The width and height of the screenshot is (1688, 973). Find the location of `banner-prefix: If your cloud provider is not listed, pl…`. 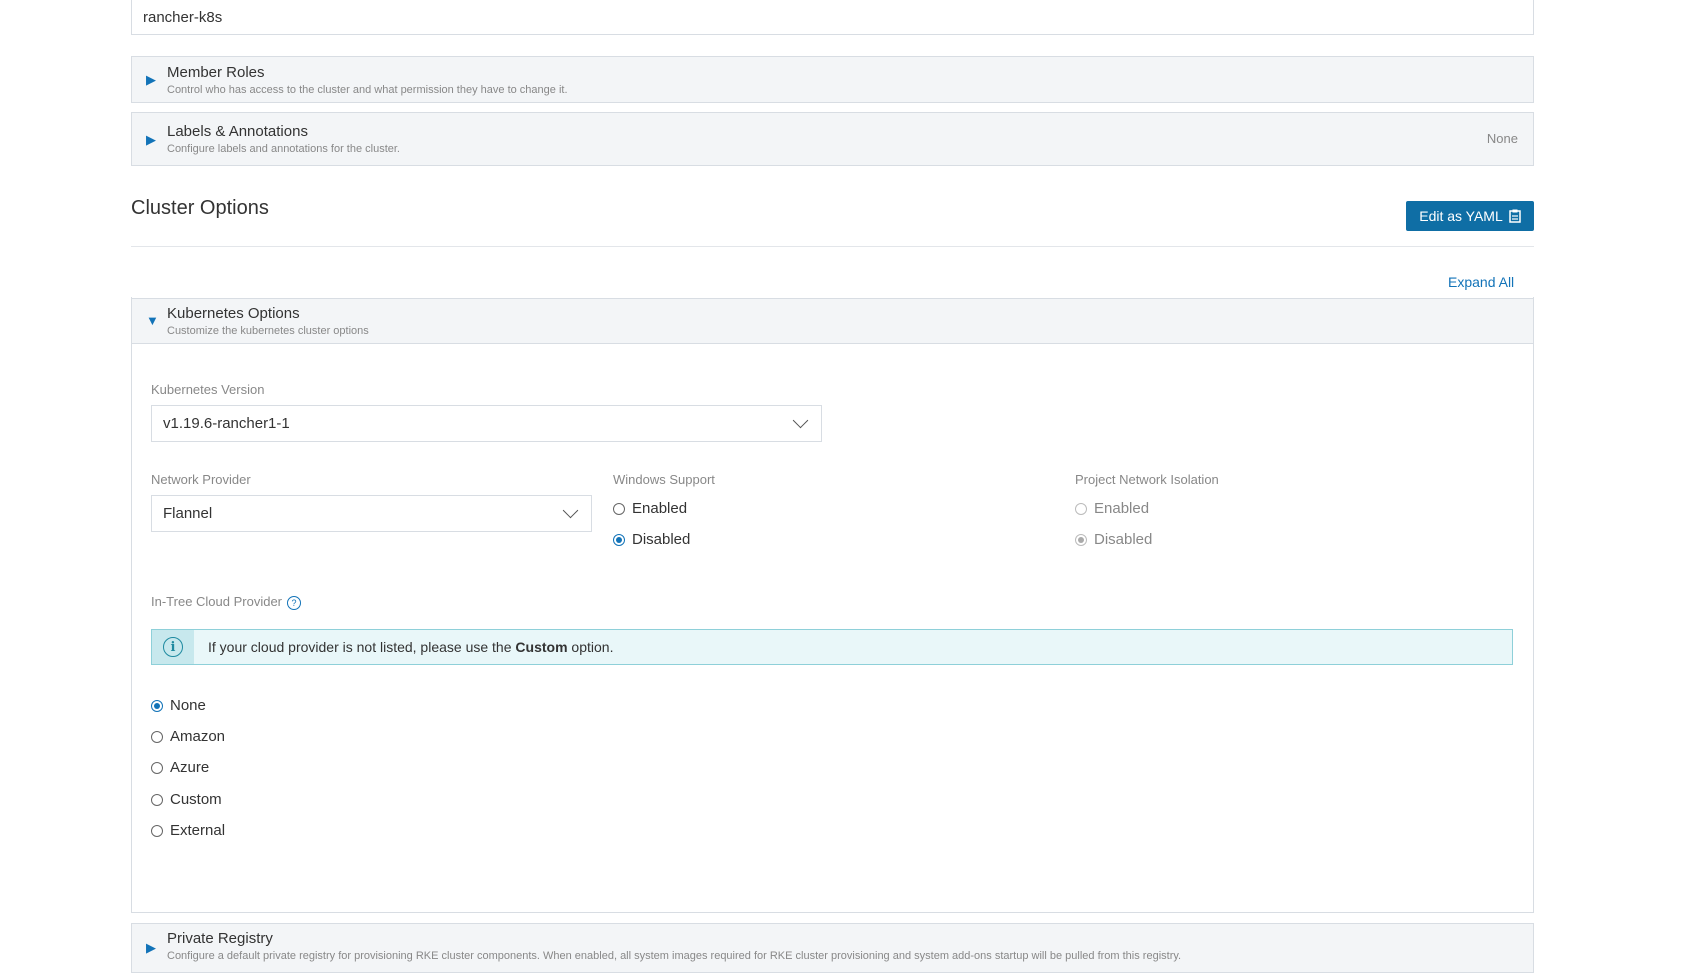

banner-prefix: If your cloud provider is not listed, pl… is located at coordinates (360, 647).